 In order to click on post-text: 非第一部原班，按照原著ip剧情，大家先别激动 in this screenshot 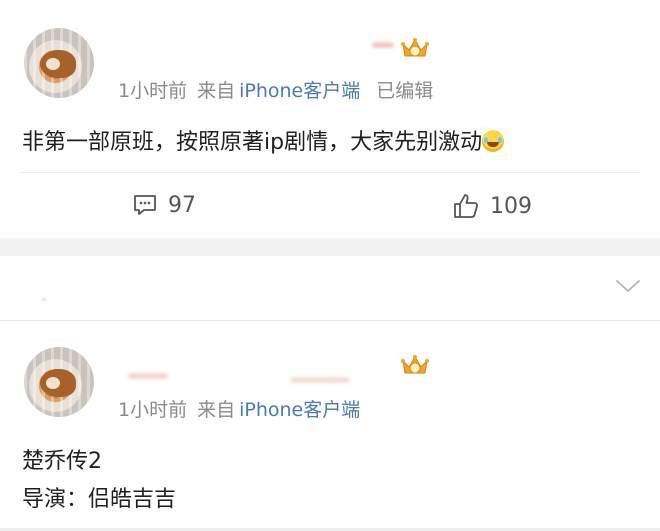, I will do `click(263, 140)`.